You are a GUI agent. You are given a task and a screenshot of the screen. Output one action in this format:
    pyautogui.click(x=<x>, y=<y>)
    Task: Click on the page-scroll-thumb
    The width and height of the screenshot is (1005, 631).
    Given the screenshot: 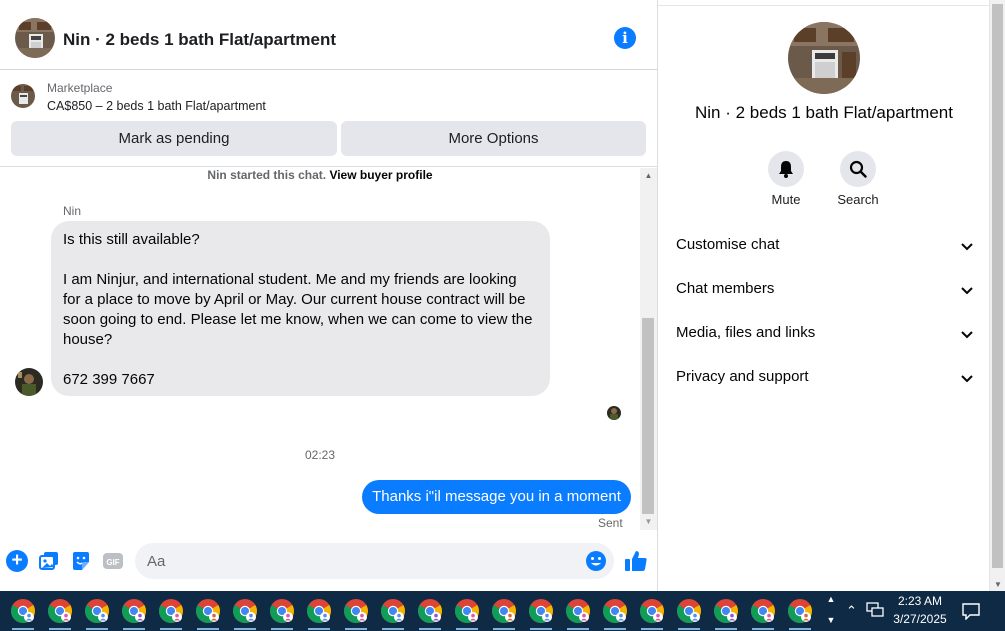 What is the action you would take?
    pyautogui.click(x=997, y=286)
    